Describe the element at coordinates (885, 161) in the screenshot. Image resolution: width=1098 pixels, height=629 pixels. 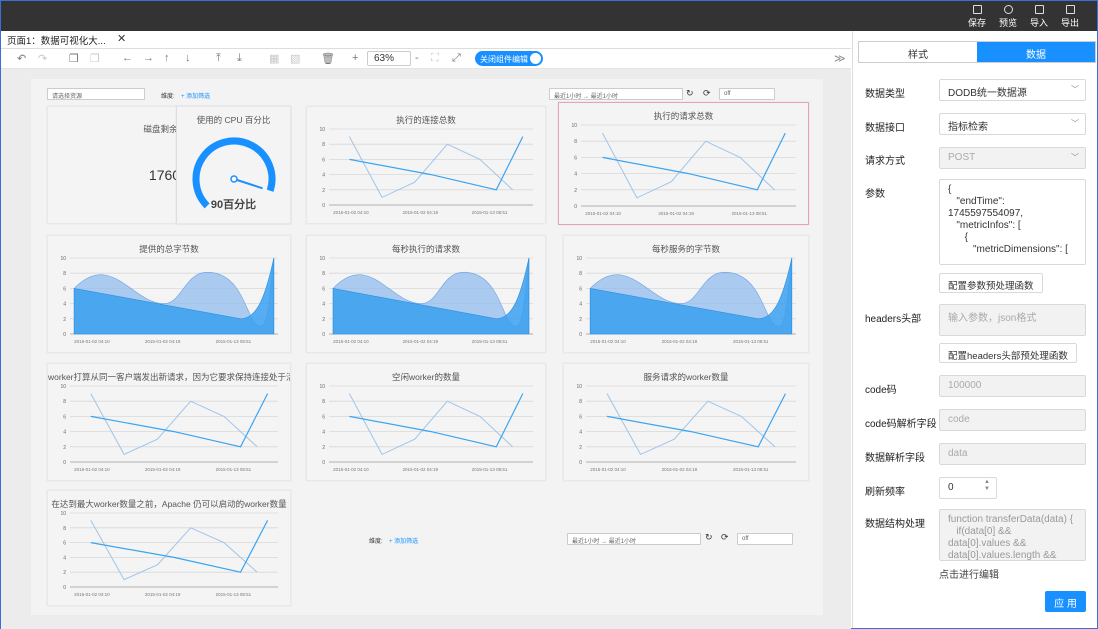
I see `method-label: 请求方式` at that location.